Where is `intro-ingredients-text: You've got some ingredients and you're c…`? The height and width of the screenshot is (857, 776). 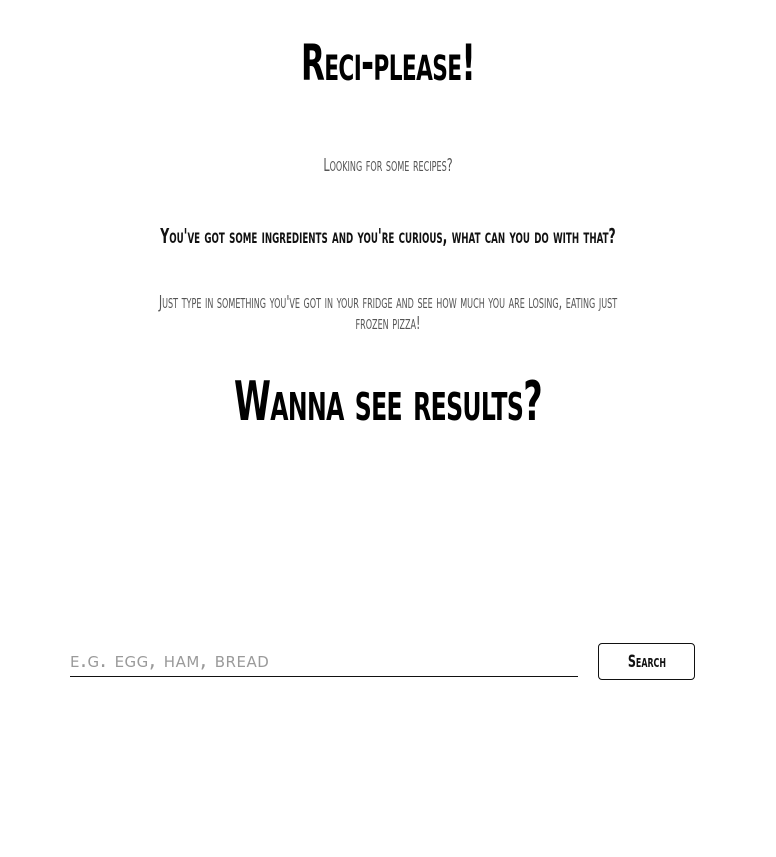 intro-ingredients-text: You've got some ingredients and you're c… is located at coordinates (388, 236).